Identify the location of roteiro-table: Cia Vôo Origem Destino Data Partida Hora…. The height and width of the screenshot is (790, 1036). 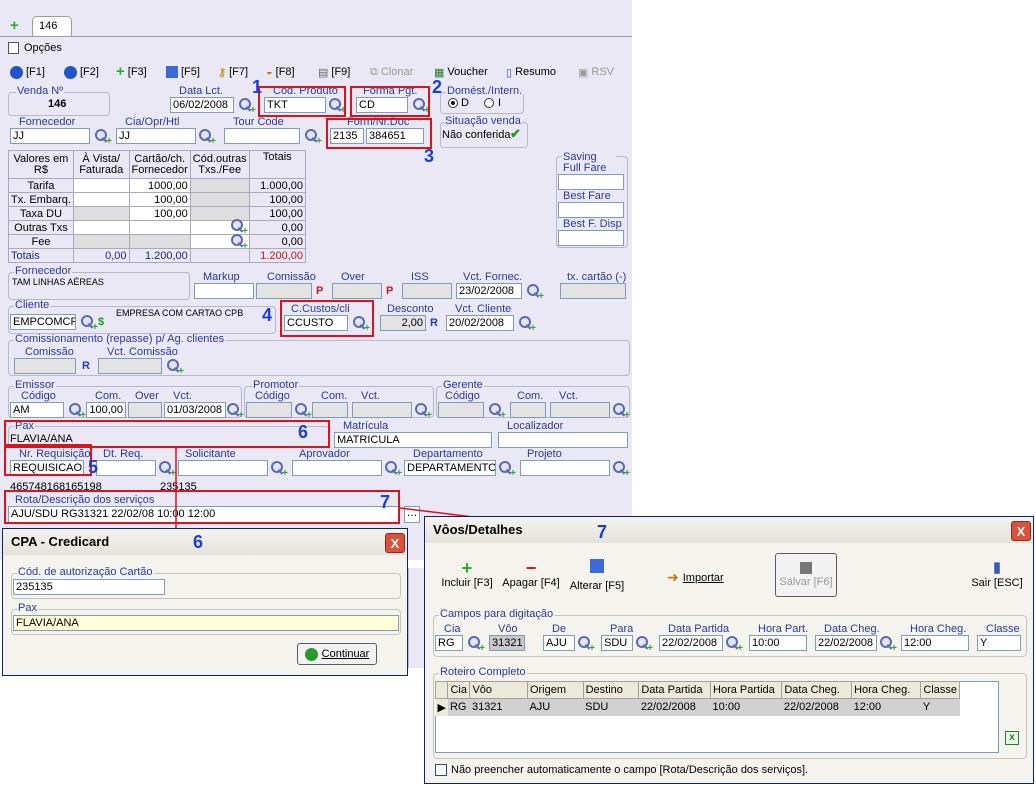
(697, 698).